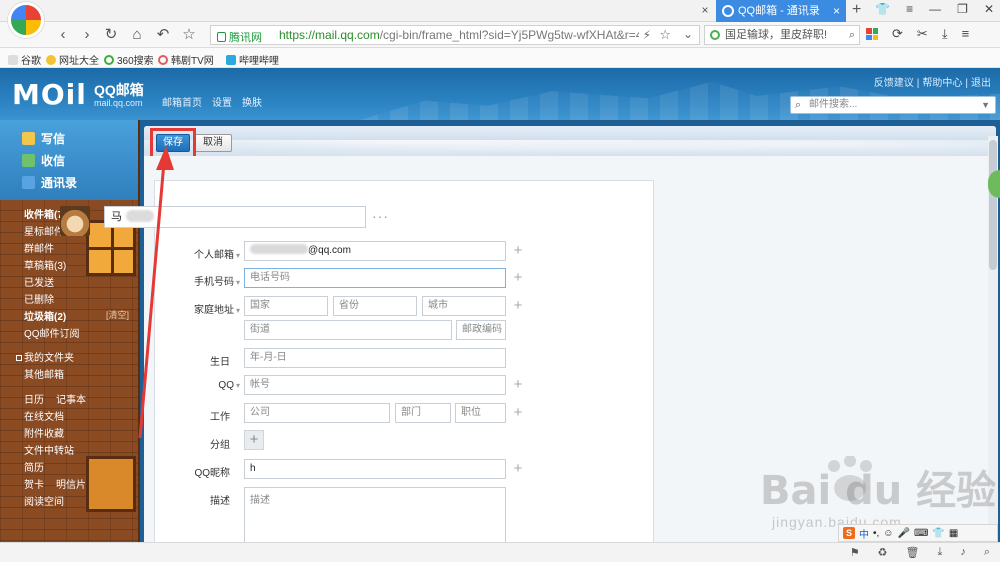 The height and width of the screenshot is (562, 1000). I want to click on emoji-icon: ☺, so click(888, 533).